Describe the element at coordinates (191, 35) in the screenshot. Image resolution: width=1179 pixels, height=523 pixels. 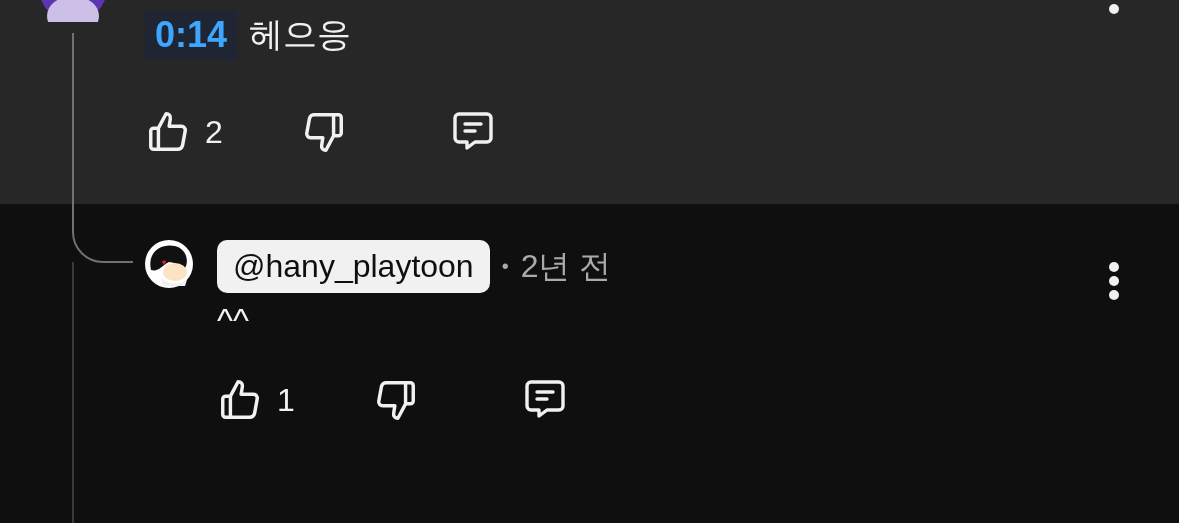
I see `timestamp-link: 0:14` at that location.